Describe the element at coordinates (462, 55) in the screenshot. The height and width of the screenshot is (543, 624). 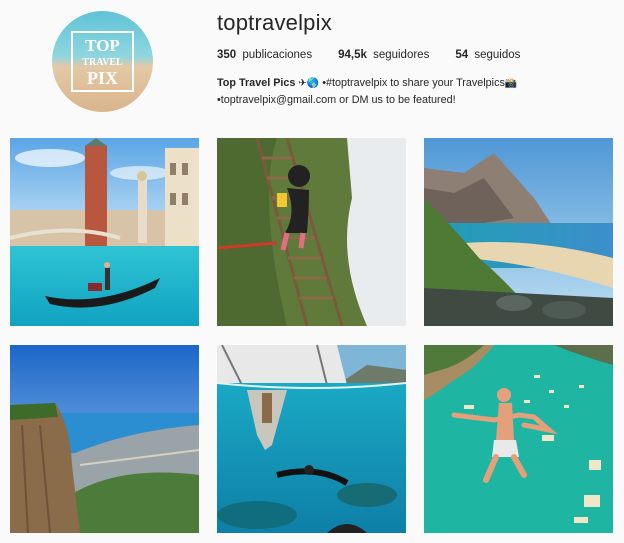
I see `stat-following-value: 54` at that location.